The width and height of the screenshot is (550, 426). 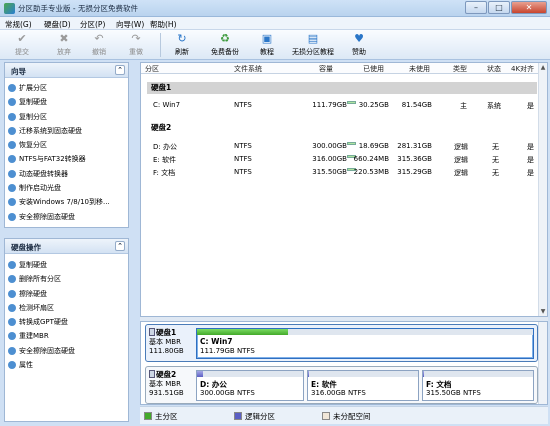 What do you see at coordinates (66, 159) in the screenshot?
I see `wizard-item: NTFS与FAT32转换器` at bounding box center [66, 159].